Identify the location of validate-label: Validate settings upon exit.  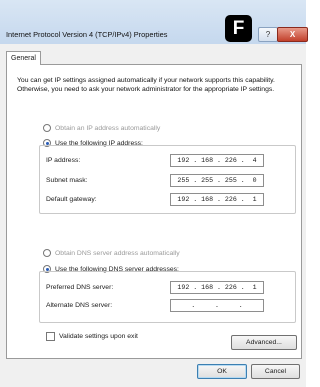
(98, 336).